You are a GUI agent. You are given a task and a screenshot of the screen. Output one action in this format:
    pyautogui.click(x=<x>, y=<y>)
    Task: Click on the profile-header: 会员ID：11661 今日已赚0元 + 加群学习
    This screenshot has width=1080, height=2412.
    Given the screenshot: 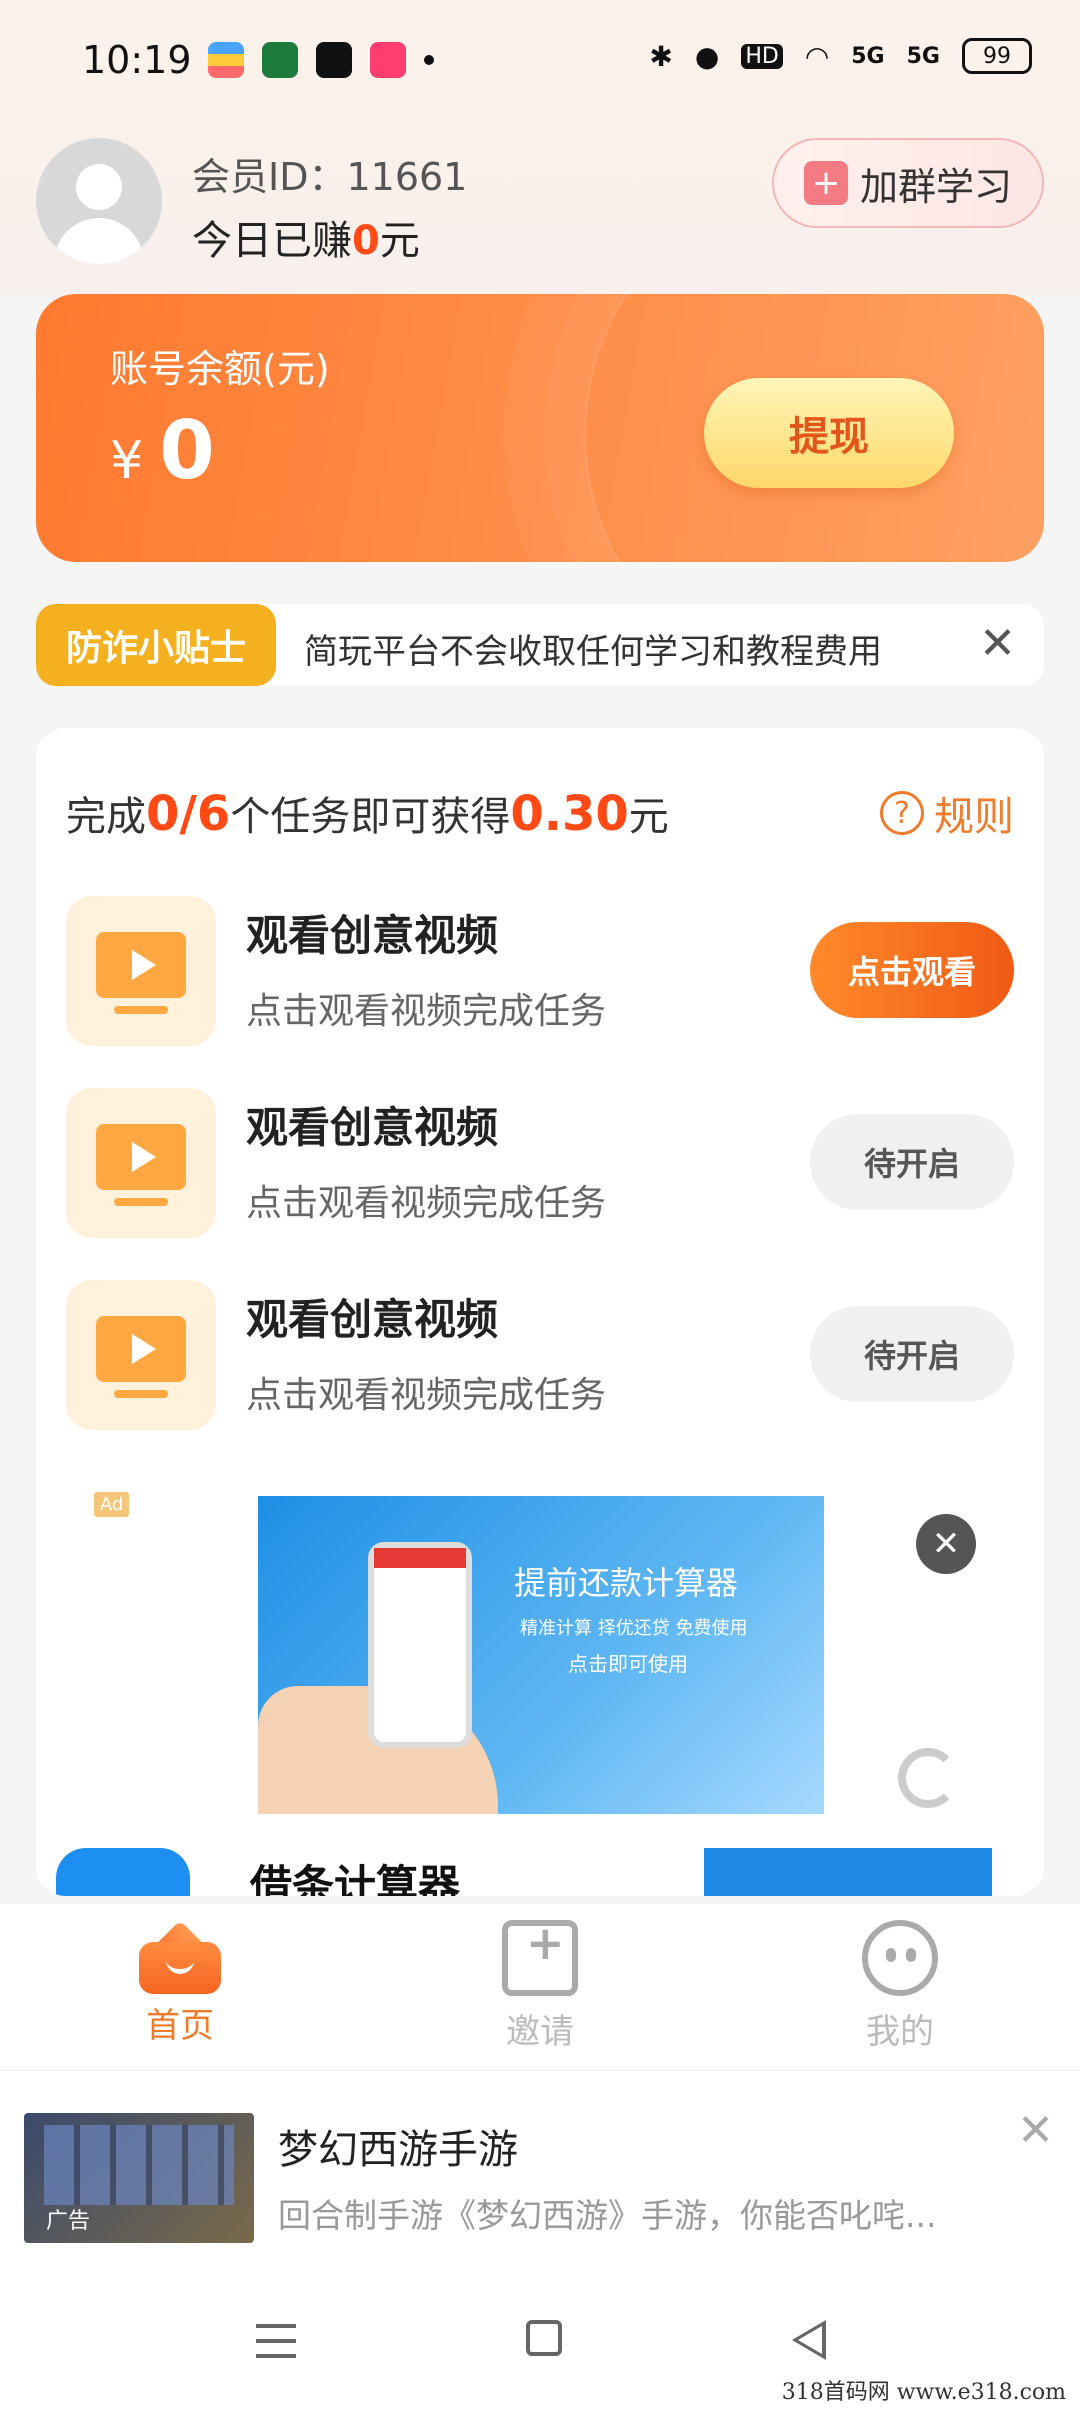 What is the action you would take?
    pyautogui.click(x=540, y=209)
    